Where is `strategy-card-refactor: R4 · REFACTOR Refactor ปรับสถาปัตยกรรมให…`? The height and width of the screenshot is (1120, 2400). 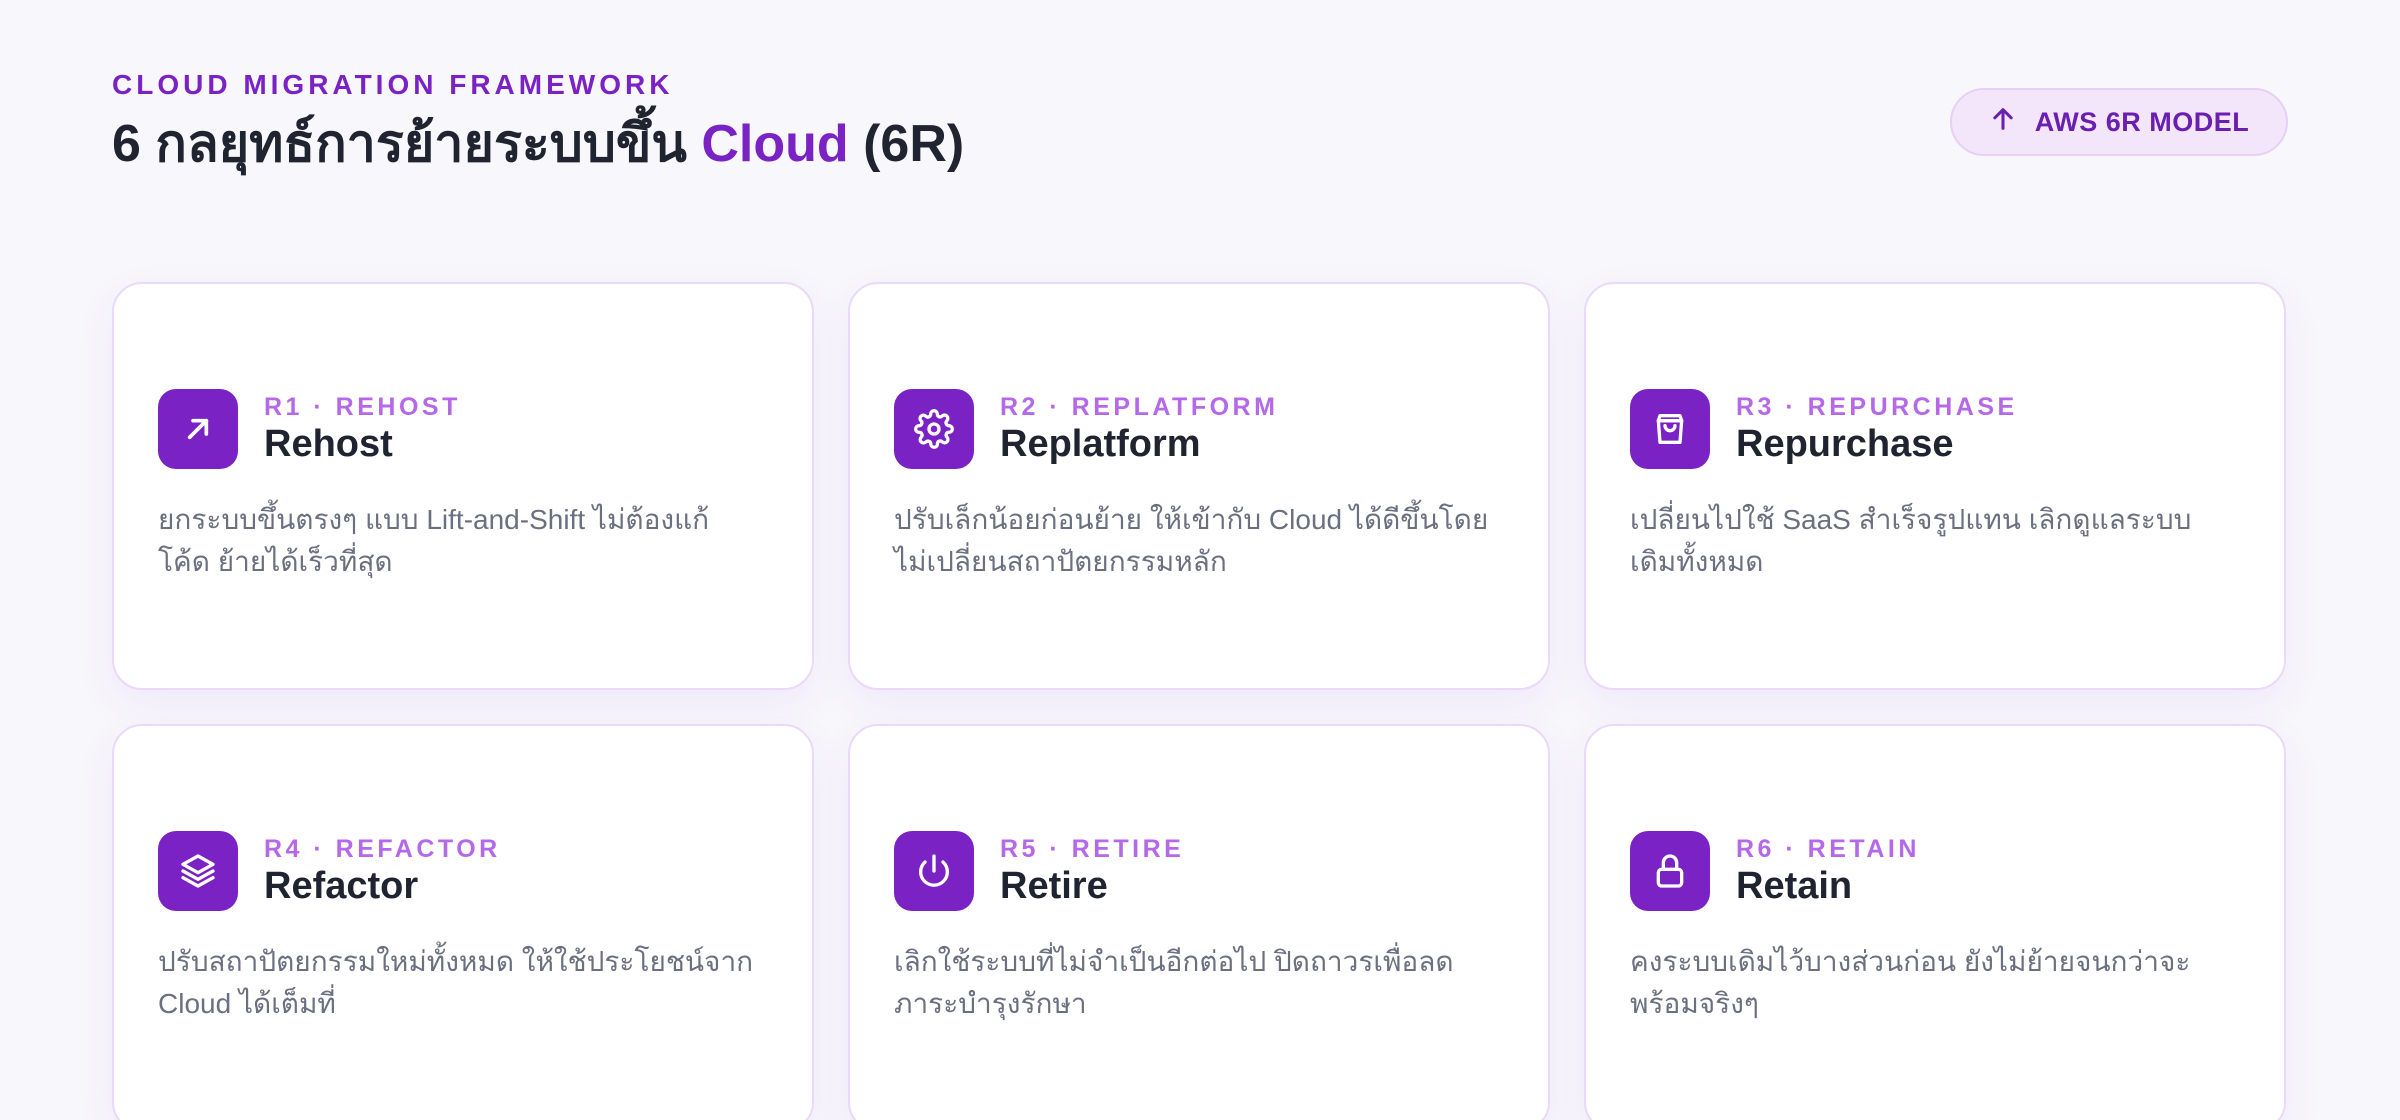 strategy-card-refactor: R4 · REFACTOR Refactor ปรับสถาปัตยกรรมให… is located at coordinates (463, 922).